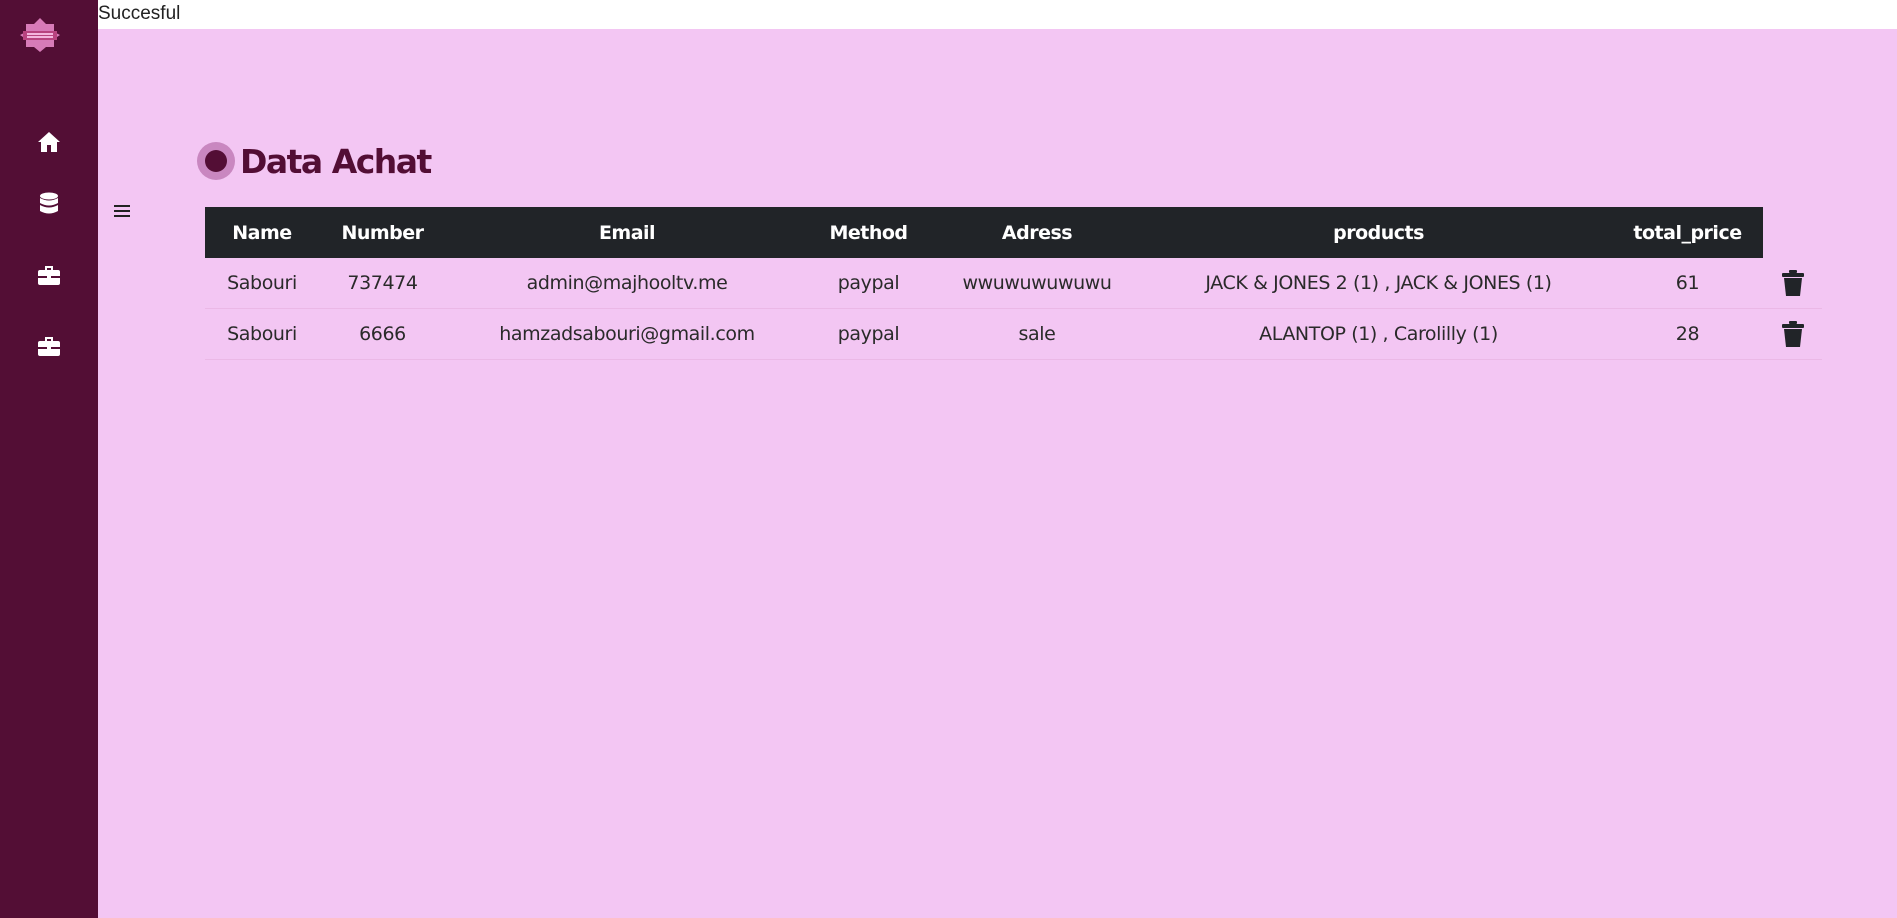 The width and height of the screenshot is (1897, 918). Describe the element at coordinates (382, 283) in the screenshot. I see `cell-number: 737474` at that location.